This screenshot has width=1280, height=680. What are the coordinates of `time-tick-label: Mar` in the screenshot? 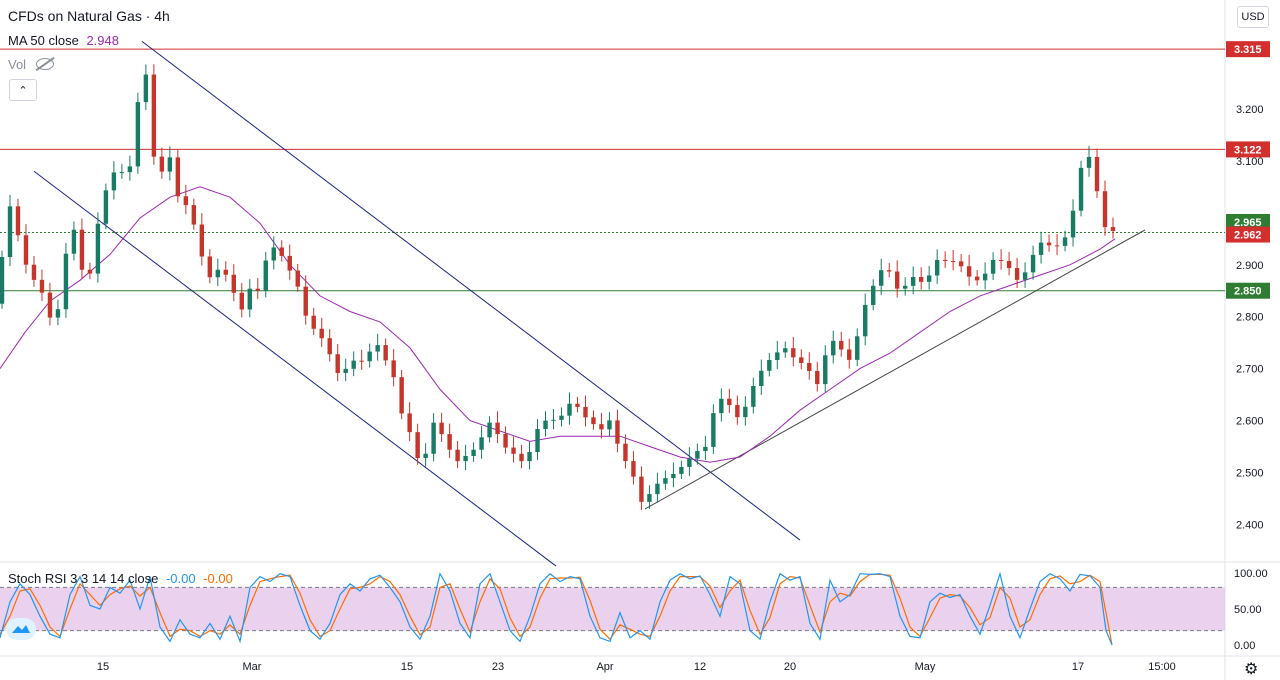 It's located at (252, 667).